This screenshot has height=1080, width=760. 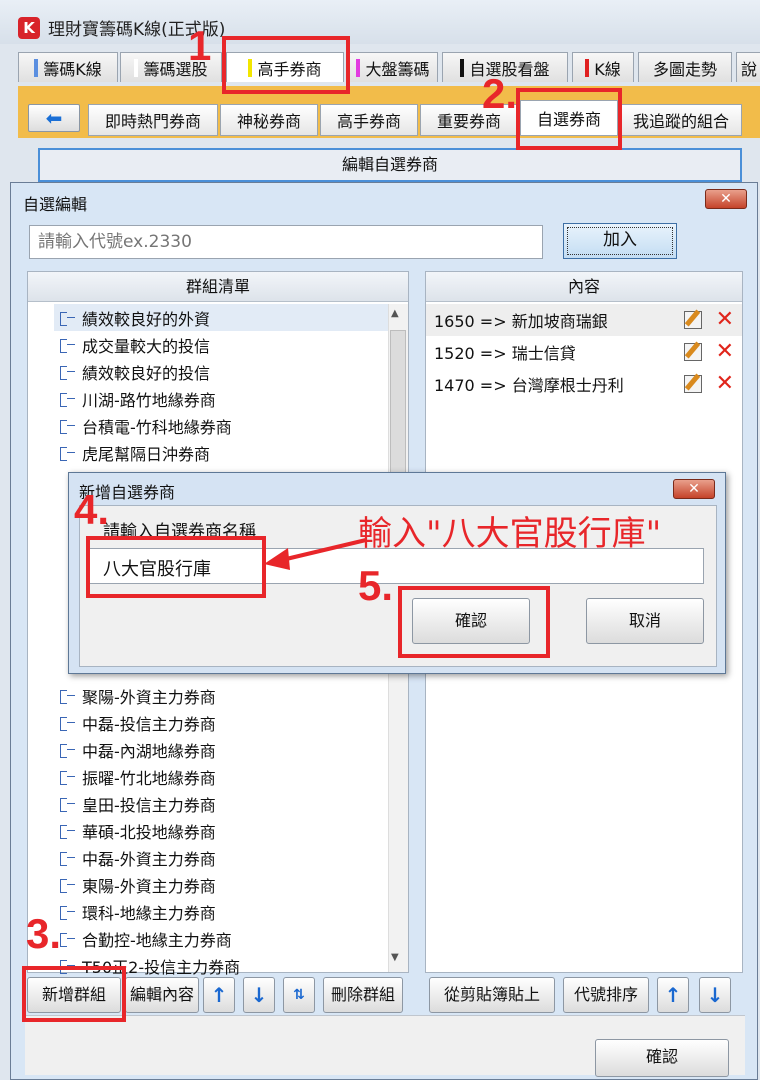 What do you see at coordinates (390, 165) in the screenshot?
I see `edit-custom-brokers-button: 編輯自選券商` at bounding box center [390, 165].